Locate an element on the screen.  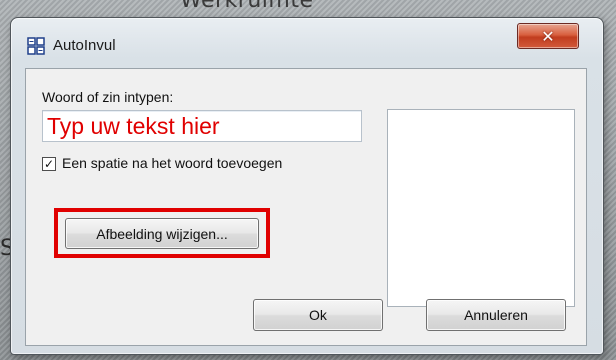
add-space-checkbox: ✓ is located at coordinates (49, 164).